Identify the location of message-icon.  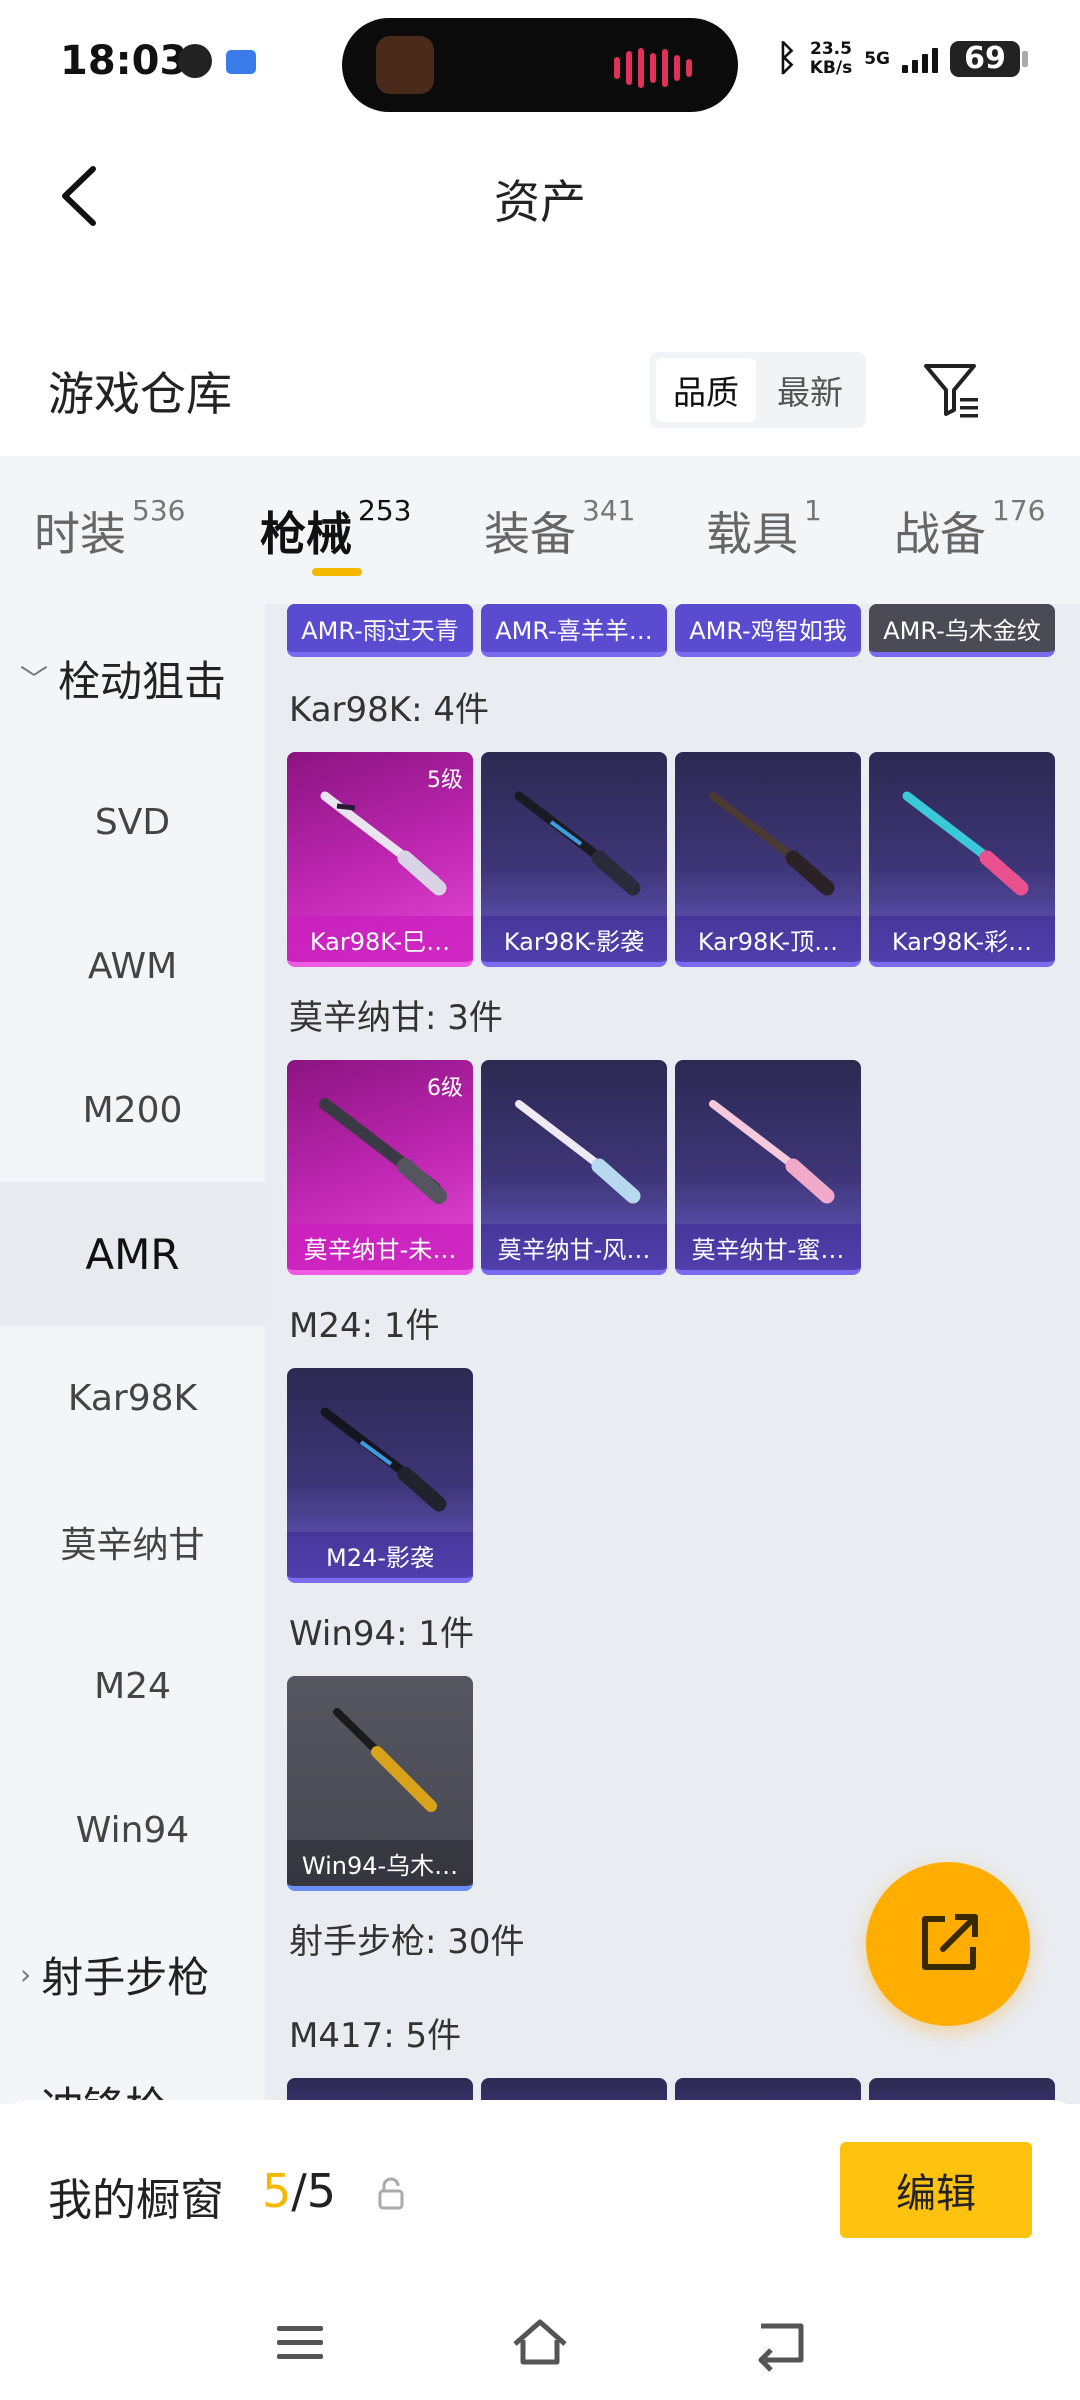
(241, 62).